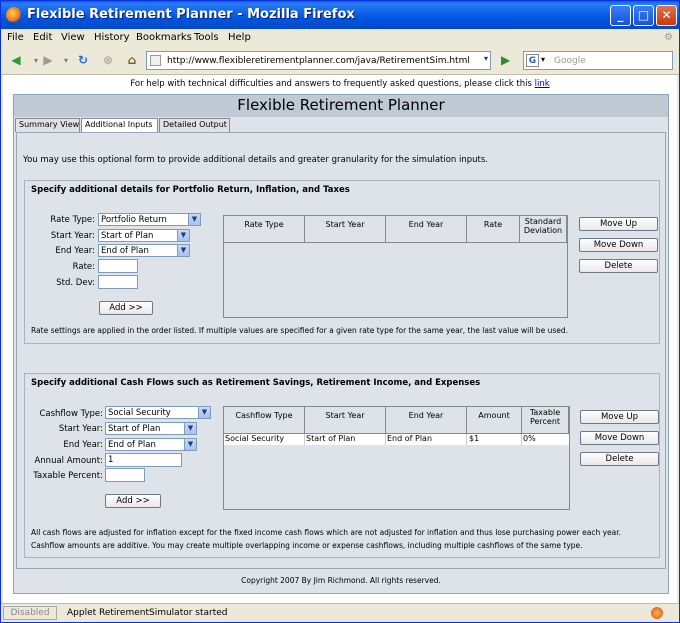 The width and height of the screenshot is (680, 623). I want to click on forward-dropdown-icon: ▾, so click(66, 61).